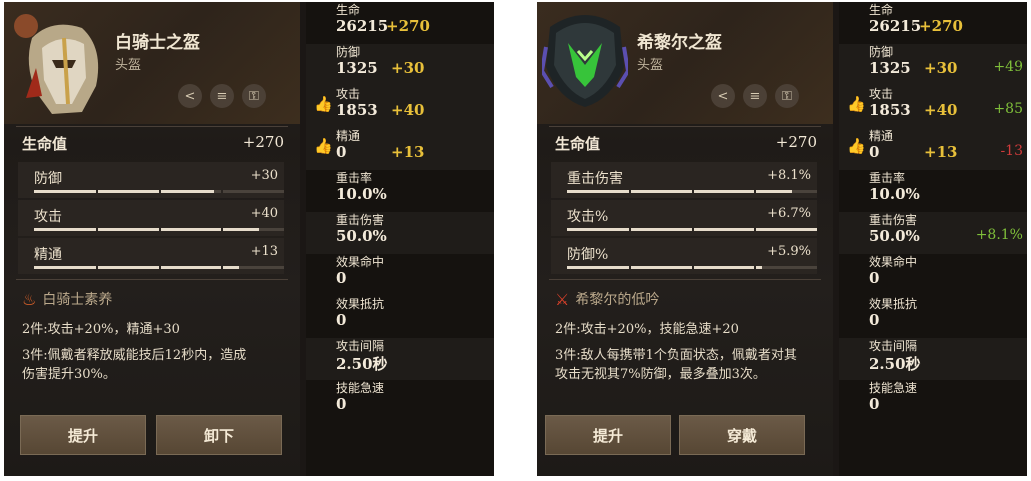  I want to click on stat-row: 防御 1325 +30, so click(400, 65).